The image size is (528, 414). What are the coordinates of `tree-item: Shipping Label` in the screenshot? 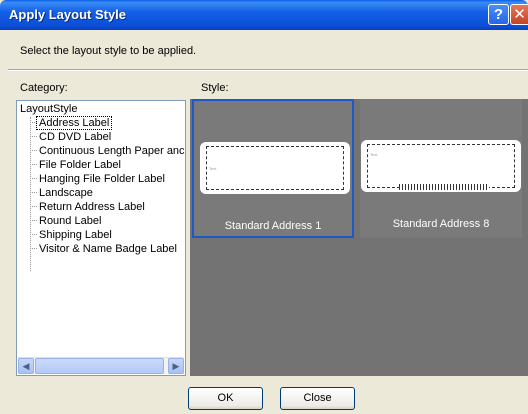 It's located at (72, 236).